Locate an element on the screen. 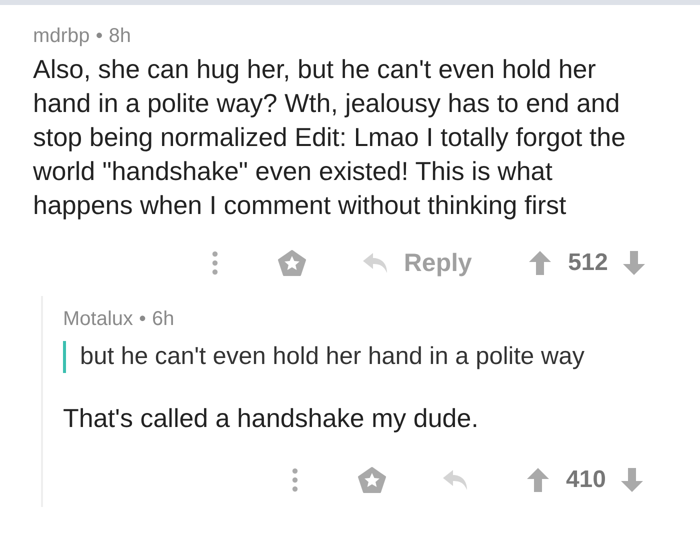 Image resolution: width=700 pixels, height=555 pixels. comment-author: mdrbp is located at coordinates (61, 36).